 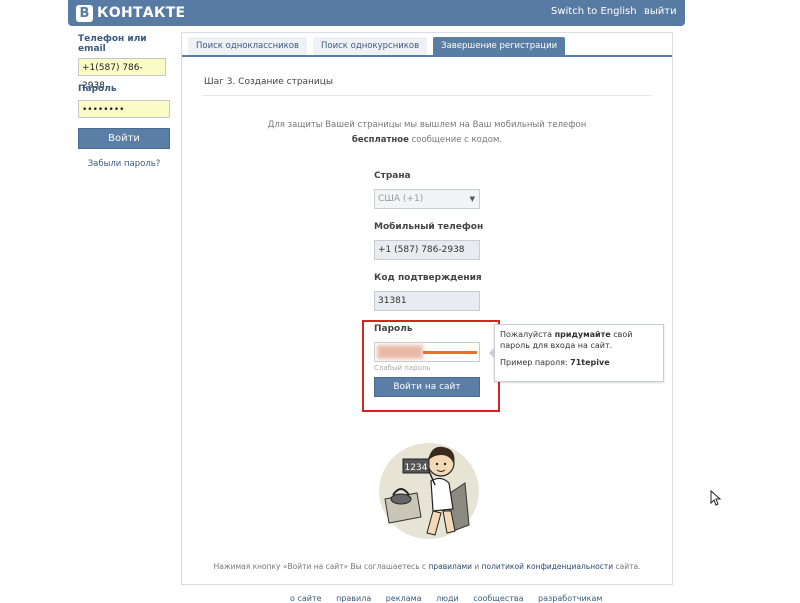 I want to click on tooltip-text-before: Пожалуйста, so click(x=527, y=334).